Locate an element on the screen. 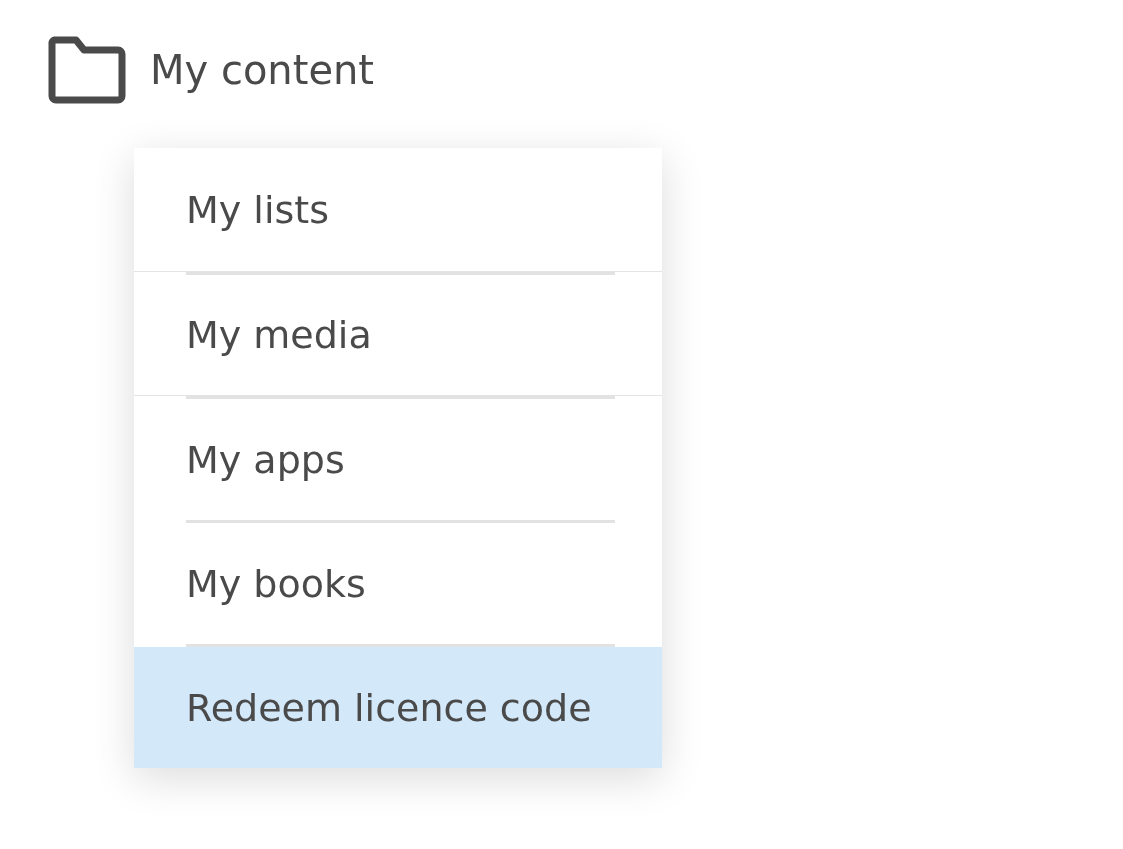 Image resolution: width=1123 pixels, height=849 pixels. menu-item: My apps is located at coordinates (398, 459).